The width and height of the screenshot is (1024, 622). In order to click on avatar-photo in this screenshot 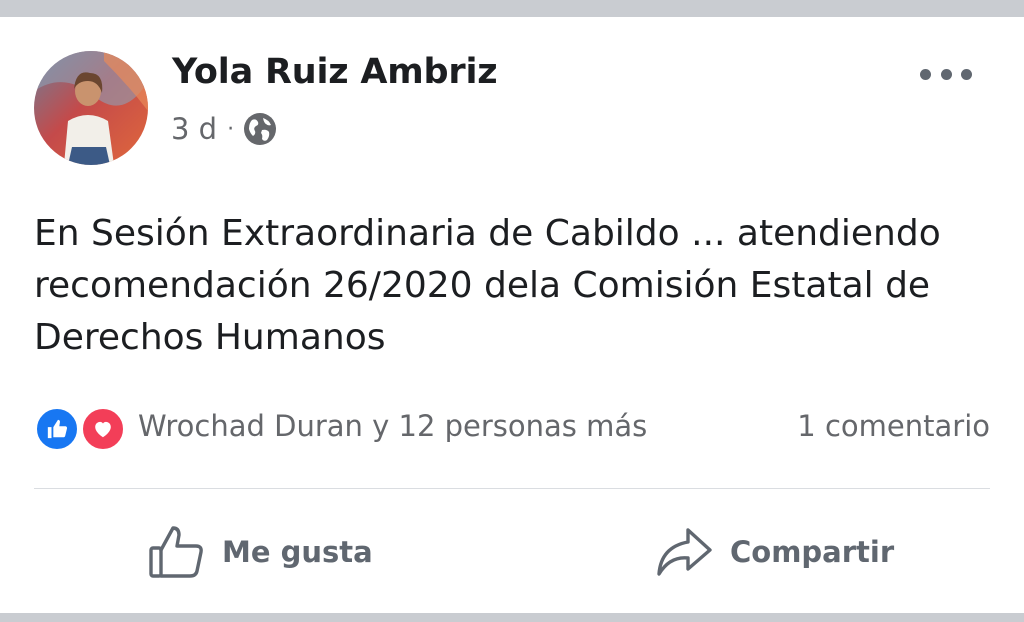, I will do `click(91, 108)`.